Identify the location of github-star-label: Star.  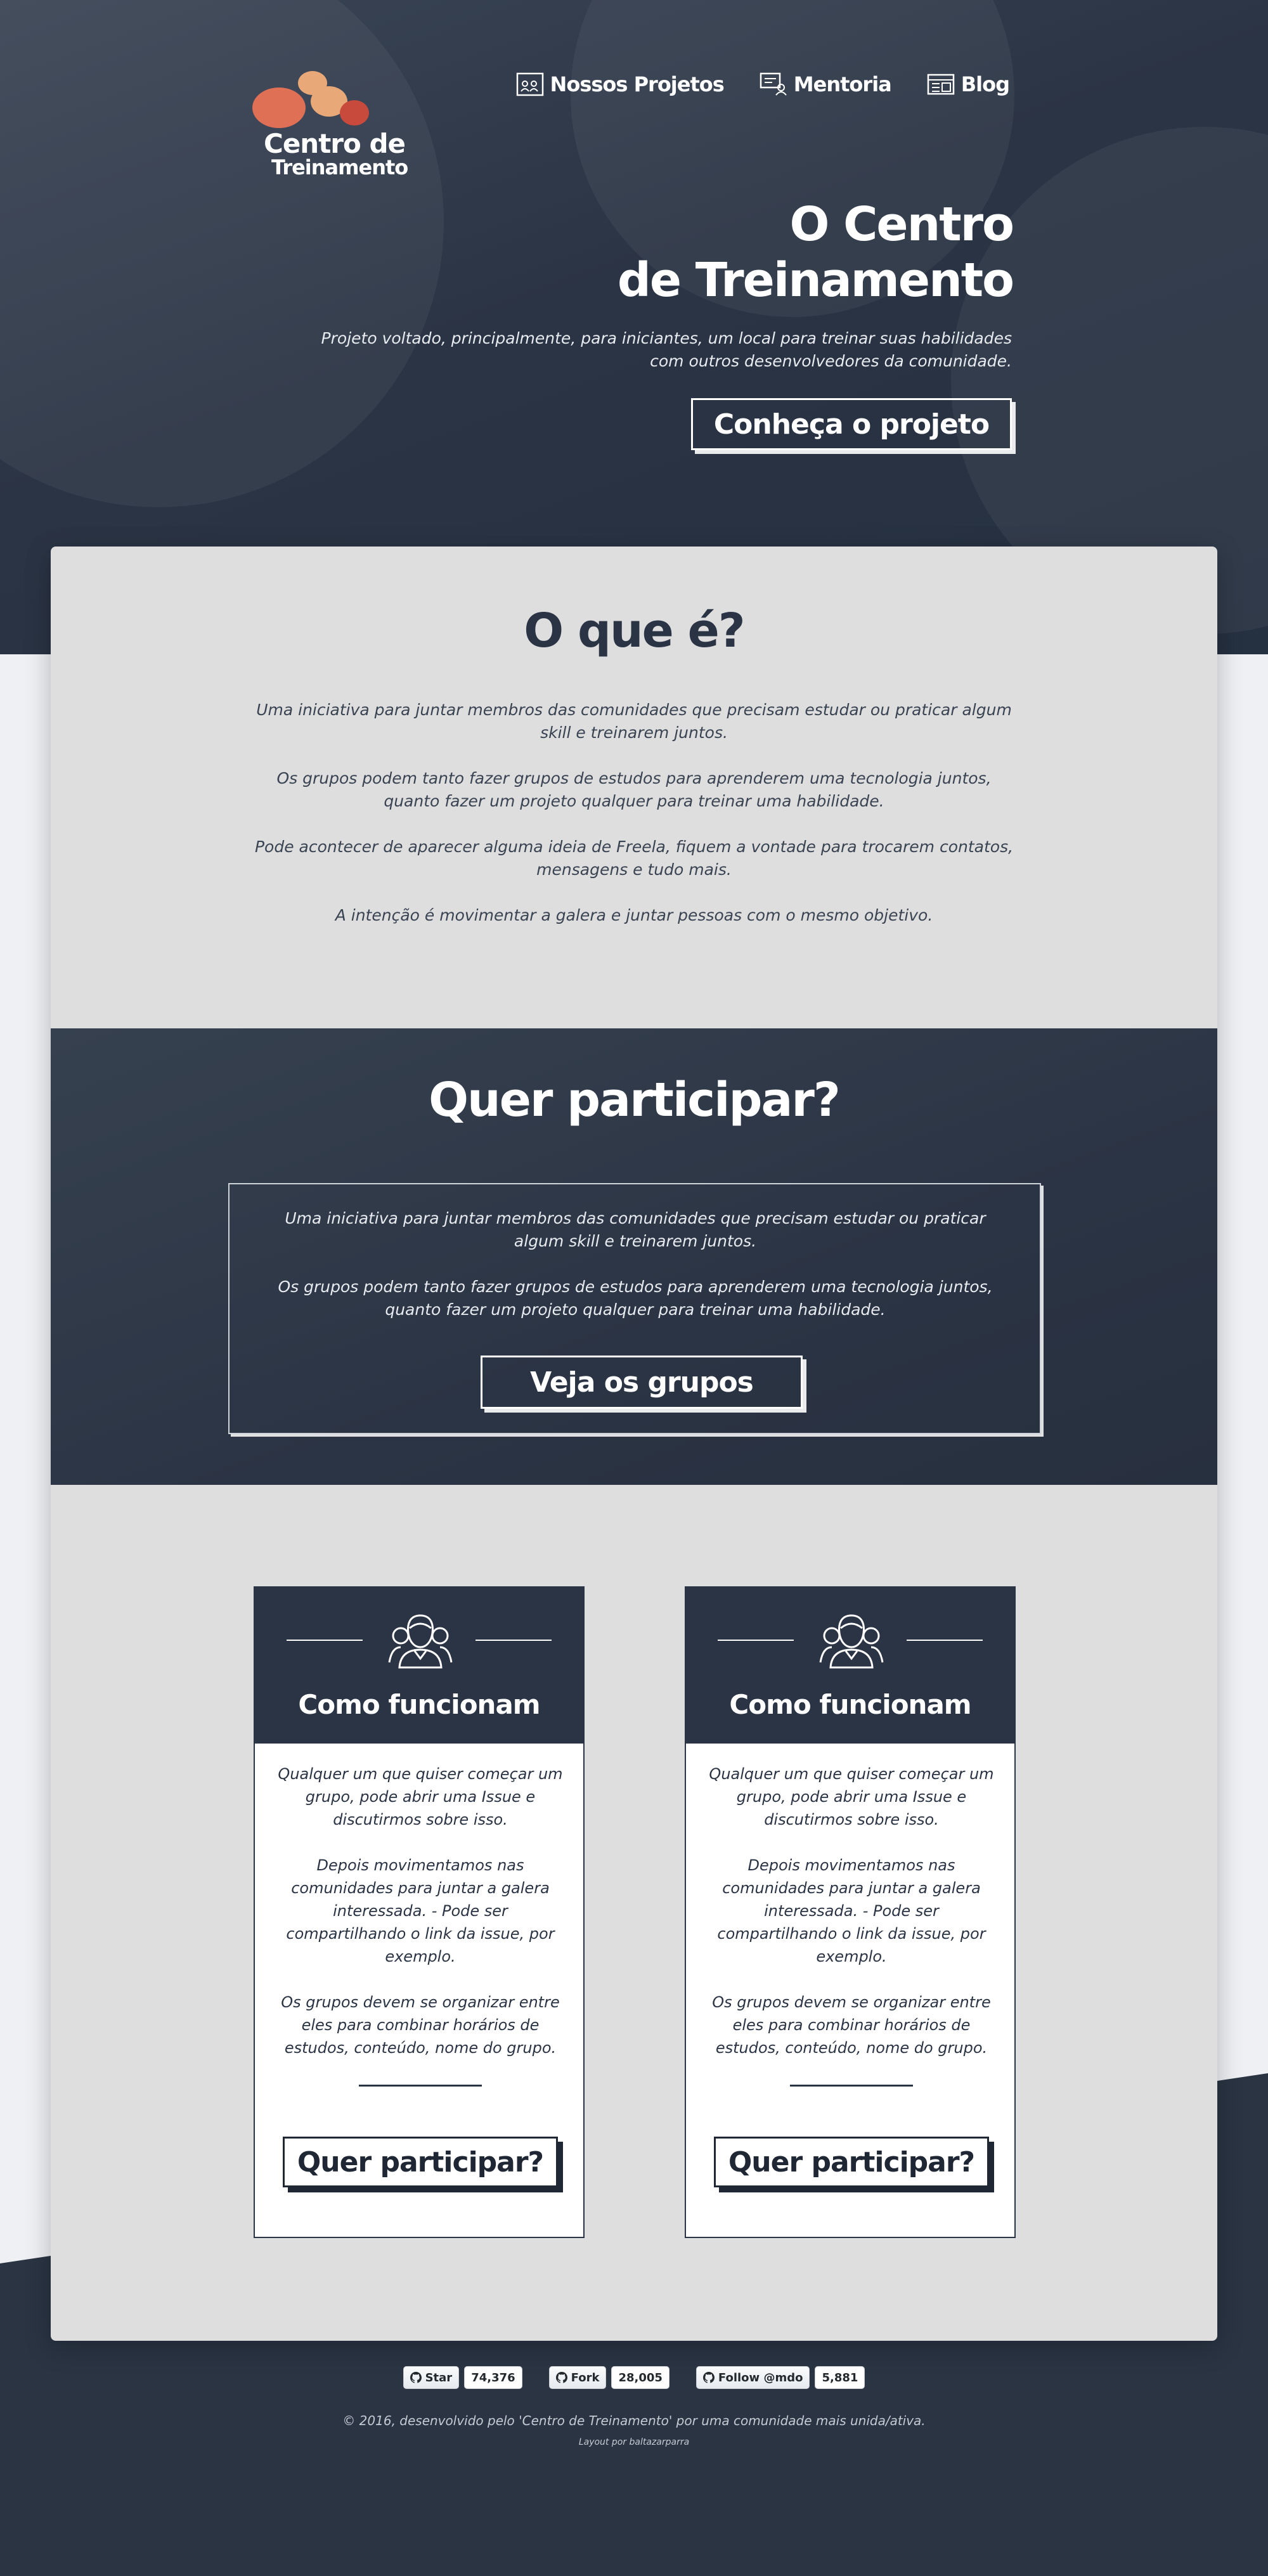
(439, 2378).